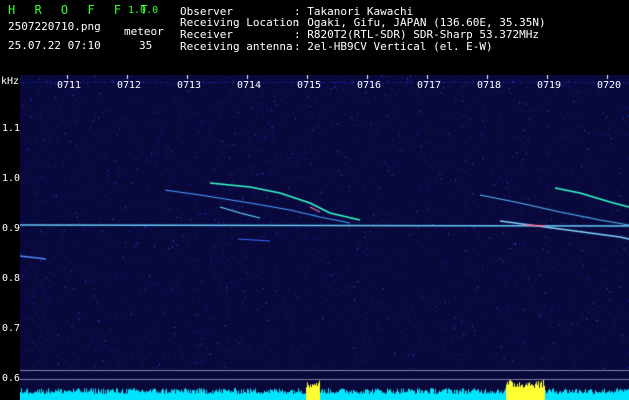  Describe the element at coordinates (146, 45) in the screenshot. I see `meteor-count: 35` at that location.